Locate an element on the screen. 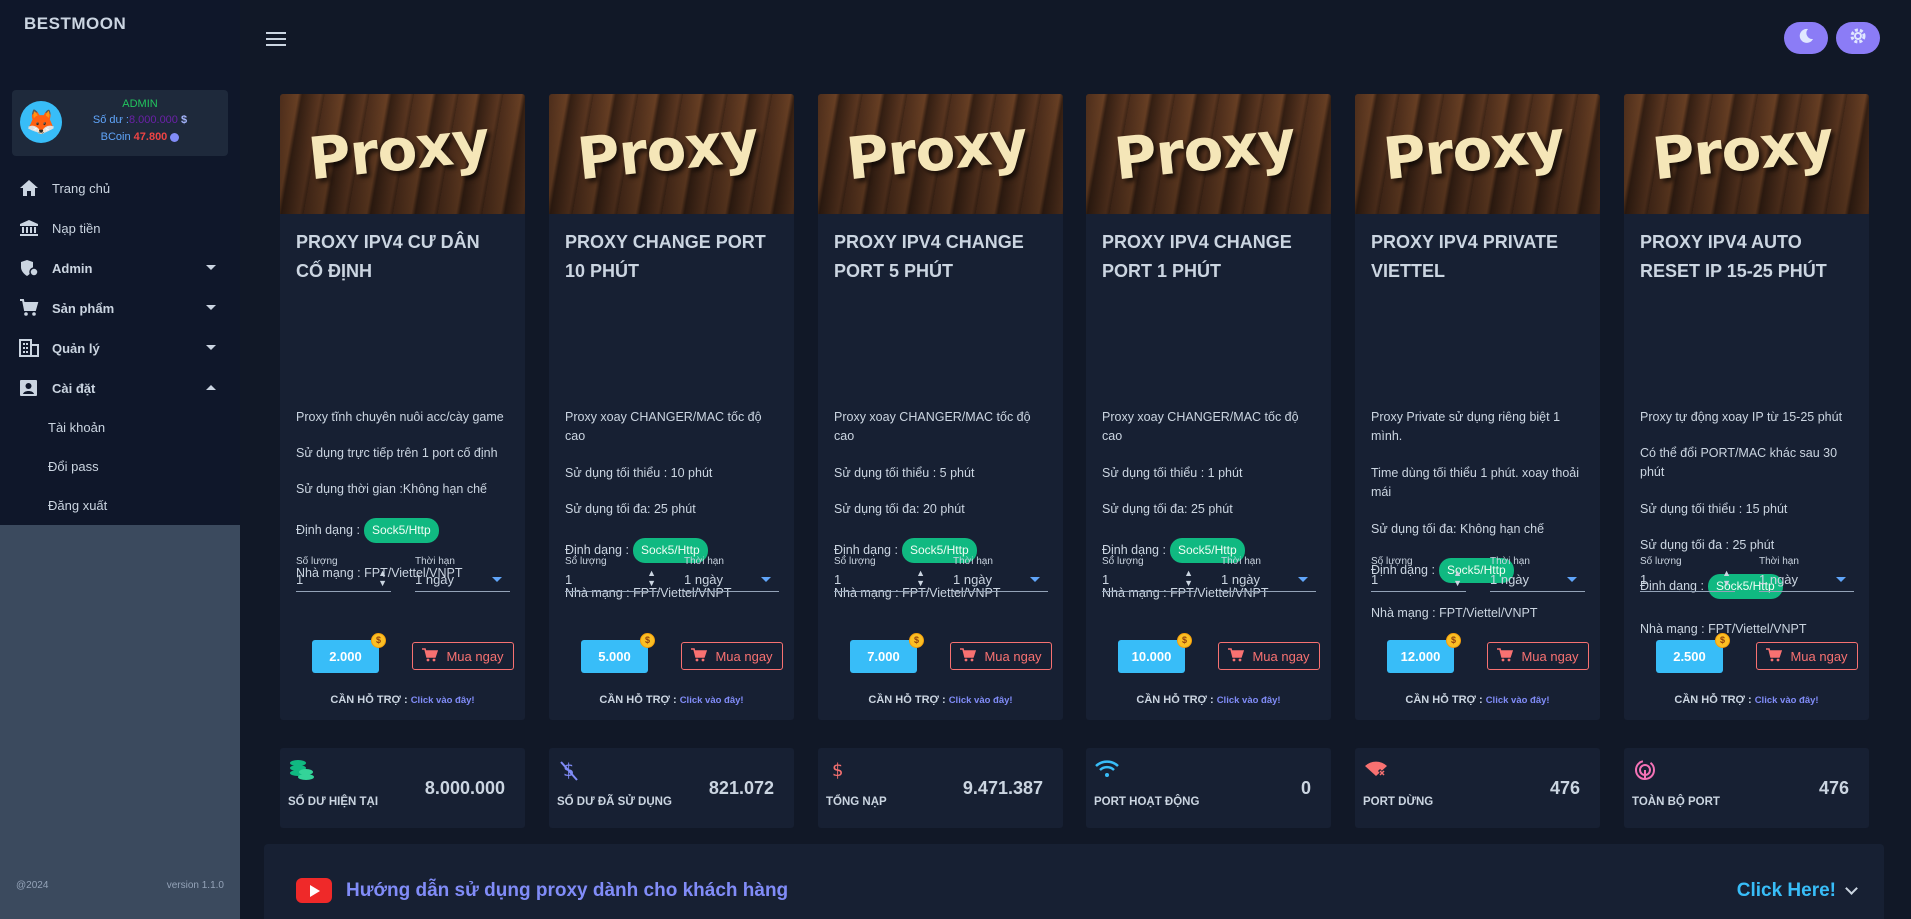  bank-icon is located at coordinates (29, 228).